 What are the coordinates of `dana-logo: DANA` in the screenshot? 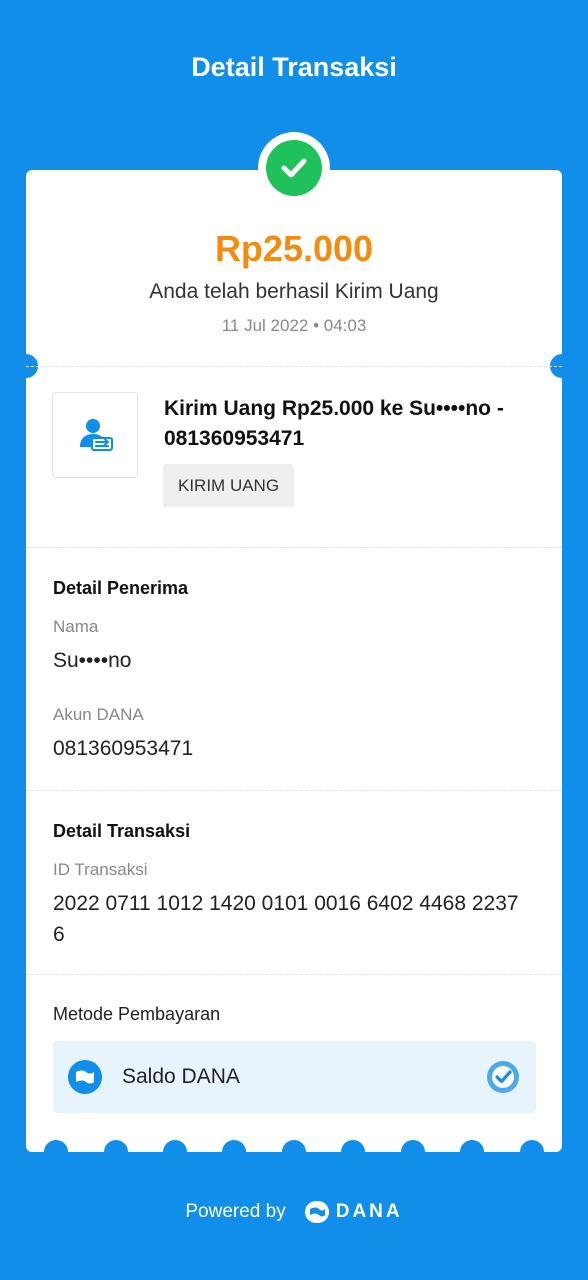 It's located at (353, 1212).